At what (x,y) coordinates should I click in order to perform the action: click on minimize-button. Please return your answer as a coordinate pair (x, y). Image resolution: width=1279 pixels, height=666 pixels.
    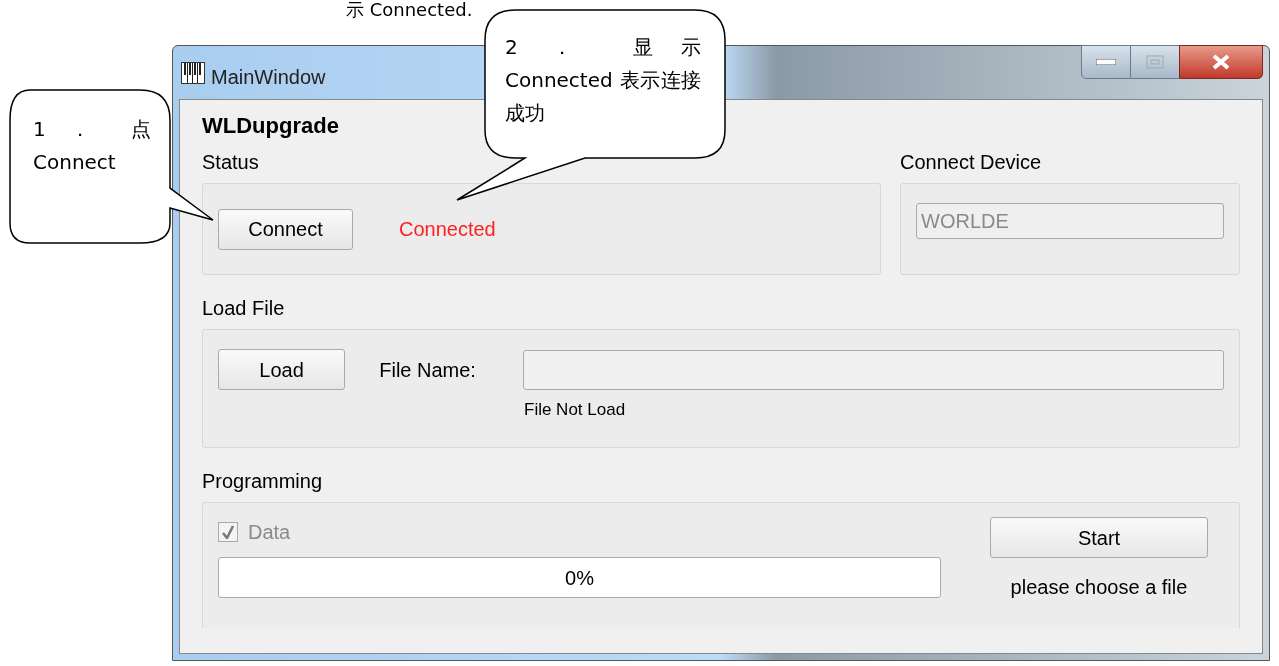
    Looking at the image, I should click on (1106, 62).